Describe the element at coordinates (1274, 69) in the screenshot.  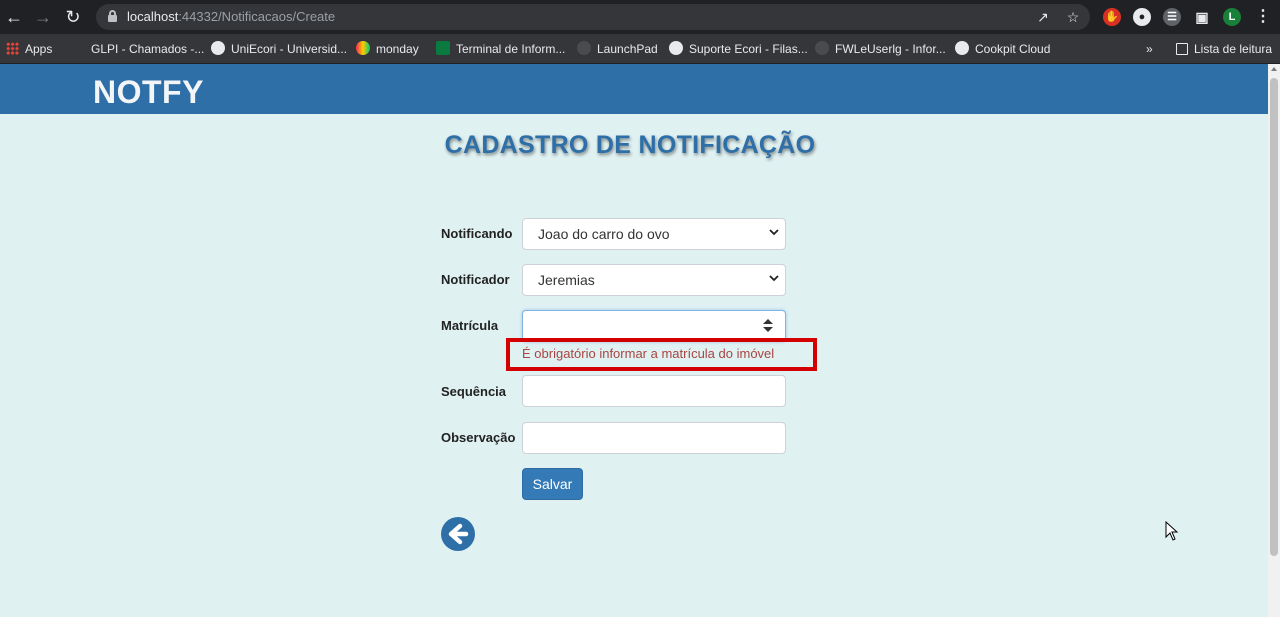
I see `scroll-up-arrow-icon` at that location.